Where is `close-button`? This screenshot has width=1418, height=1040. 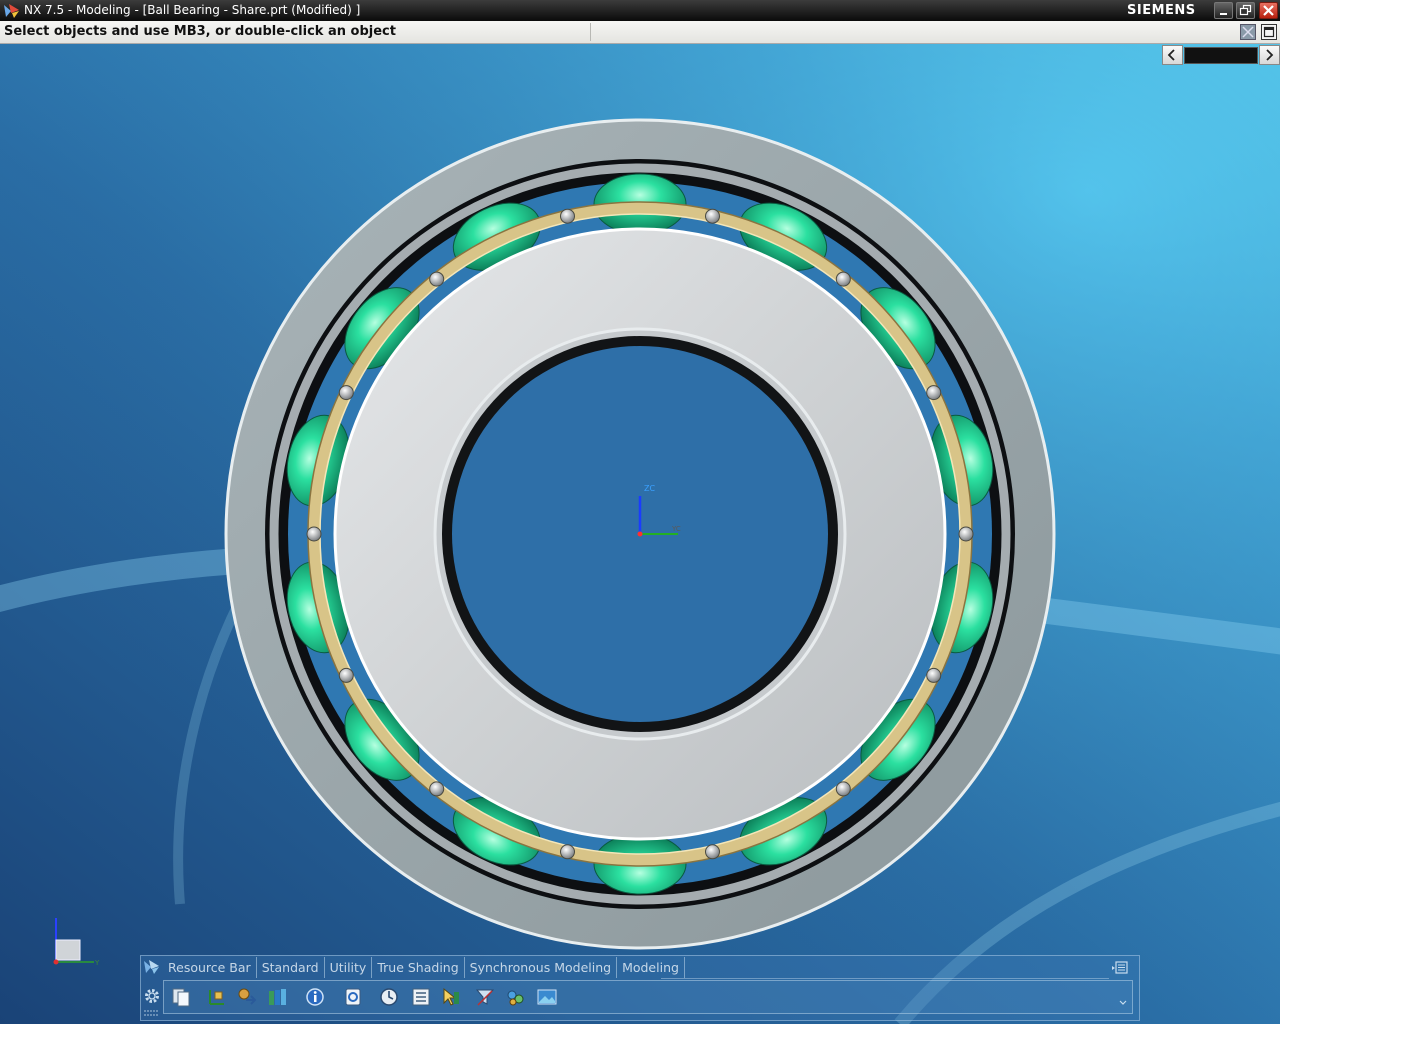
close-button is located at coordinates (1268, 10).